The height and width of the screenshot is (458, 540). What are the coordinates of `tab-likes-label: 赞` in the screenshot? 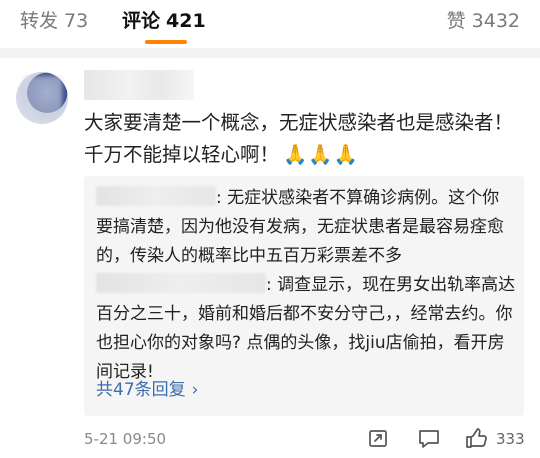 It's located at (456, 21).